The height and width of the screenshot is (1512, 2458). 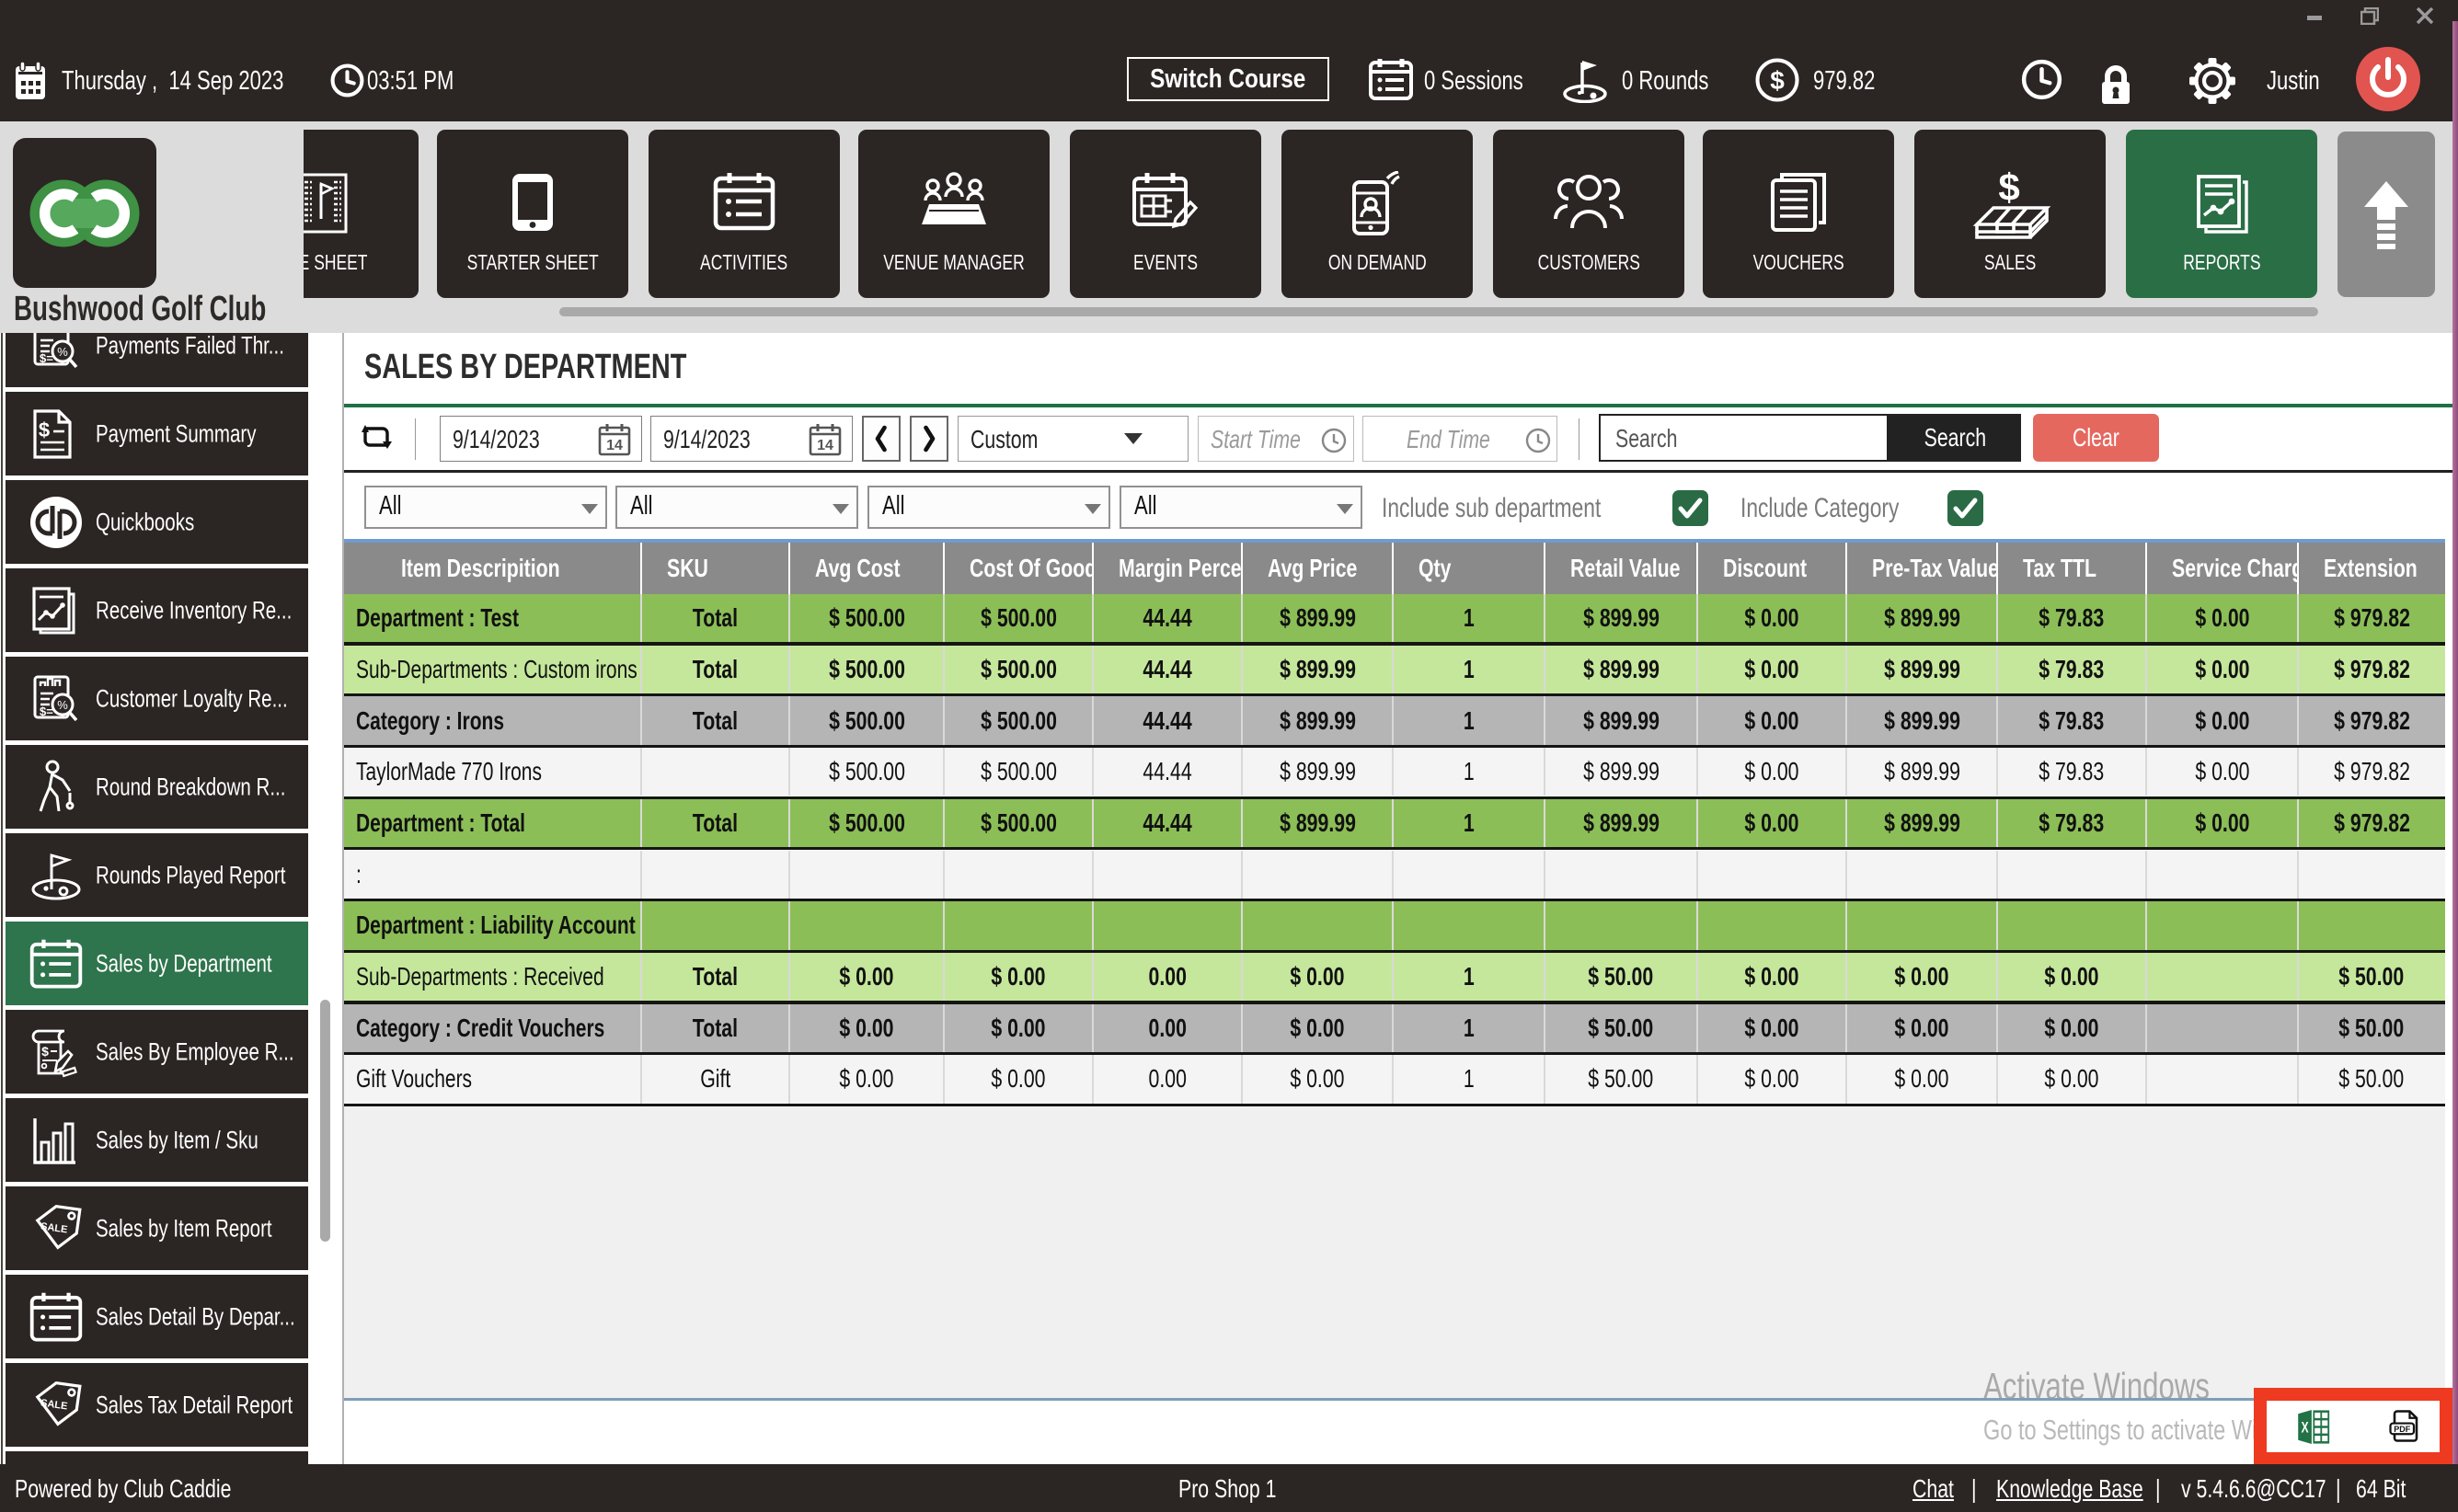 I want to click on svg-text: X, so click(x=2304, y=1428).